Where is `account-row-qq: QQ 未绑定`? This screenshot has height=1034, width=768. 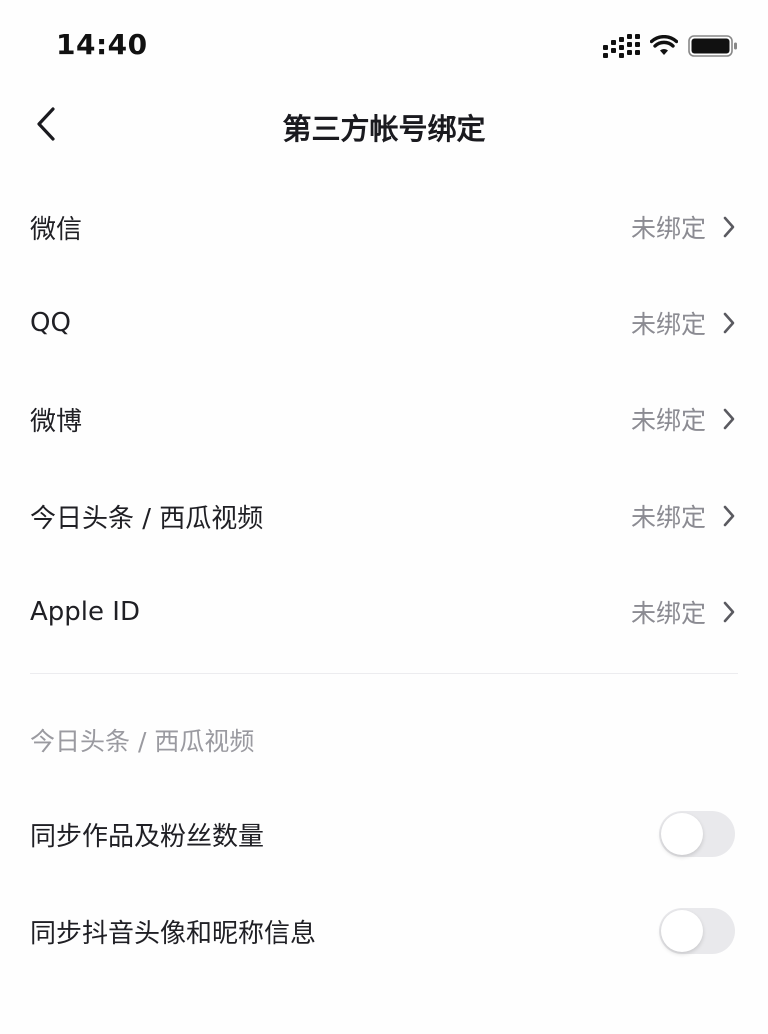
account-row-qq: QQ 未绑定 is located at coordinates (384, 323).